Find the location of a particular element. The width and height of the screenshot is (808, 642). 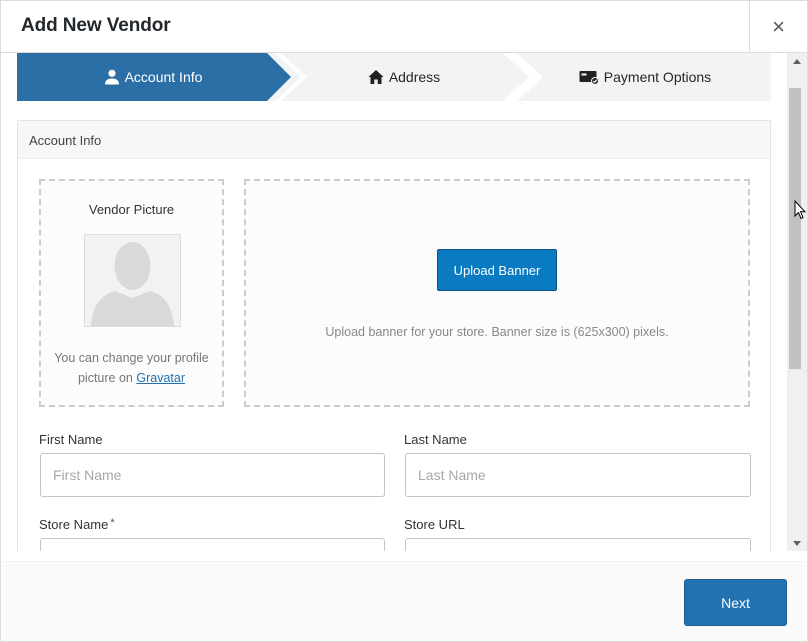

vendor-picture-label: Vendor Picture is located at coordinates (131, 209).